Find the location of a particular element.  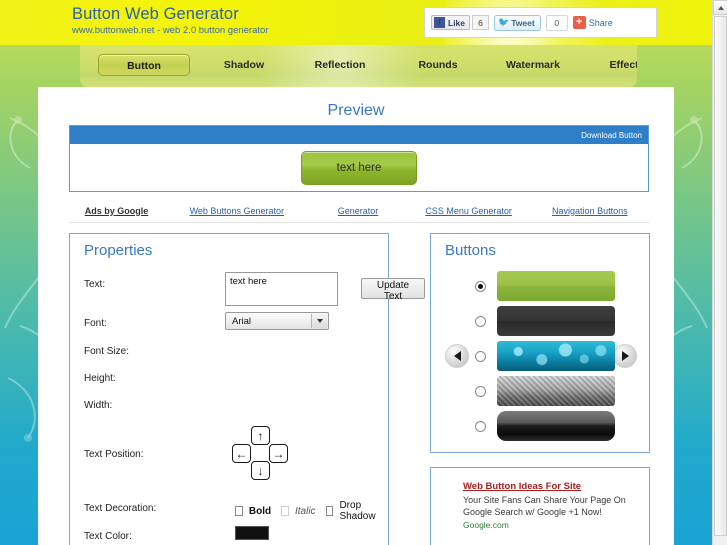

properties-heading: Properties is located at coordinates (118, 250).